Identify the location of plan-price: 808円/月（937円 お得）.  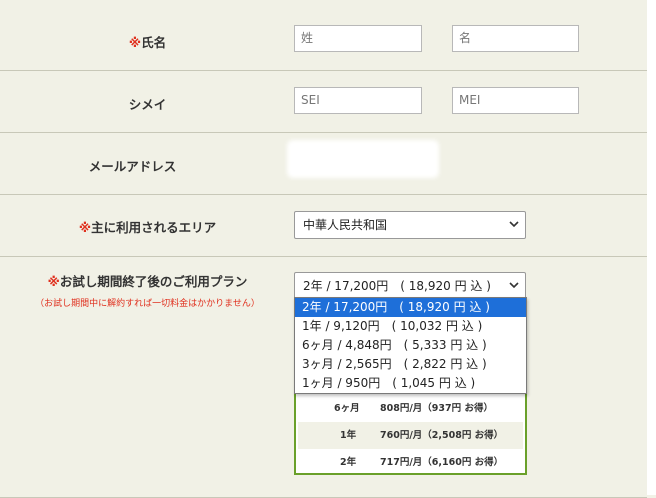
(436, 408).